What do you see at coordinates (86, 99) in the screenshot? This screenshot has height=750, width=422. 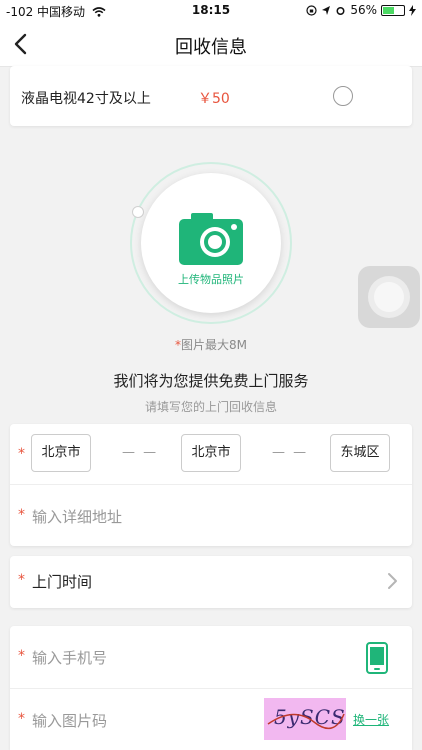 I see `item-name: 液晶电视42寸及以上` at bounding box center [86, 99].